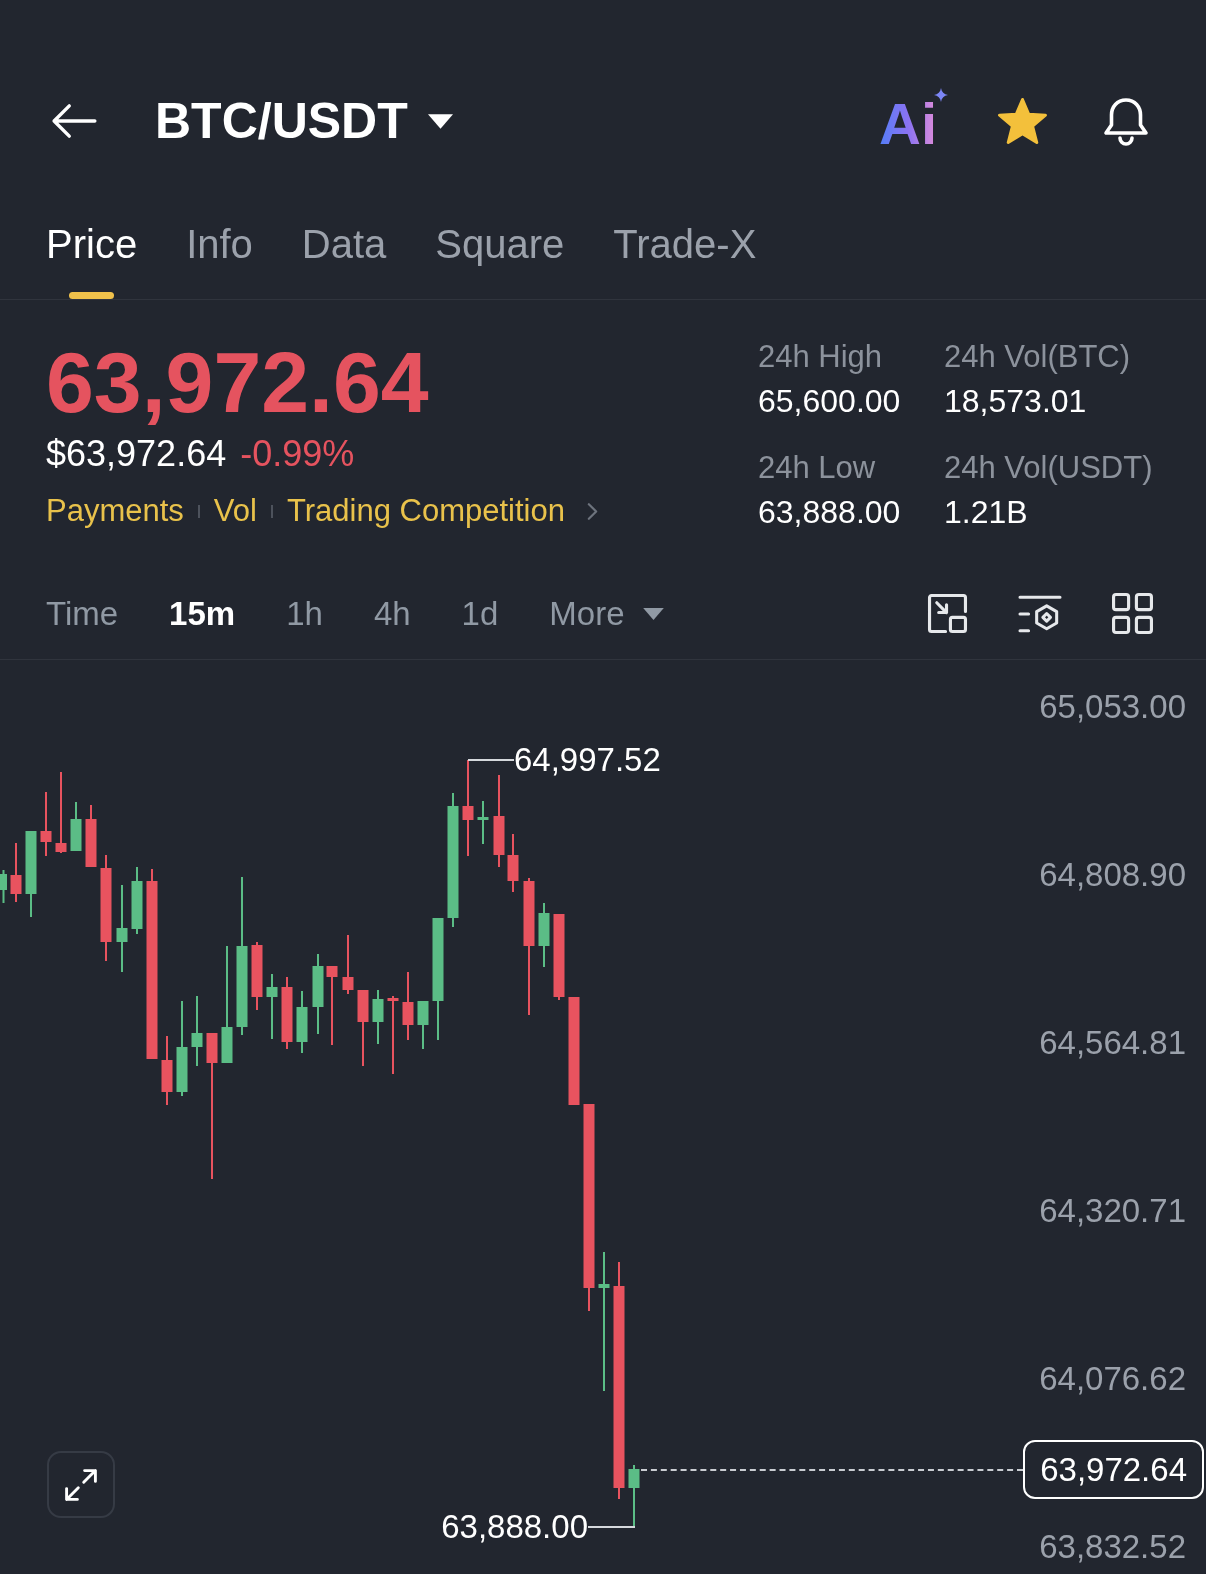 Image resolution: width=1206 pixels, height=1574 pixels. Describe the element at coordinates (1015, 401) in the screenshot. I see `stat-value: 18,573.01` at that location.